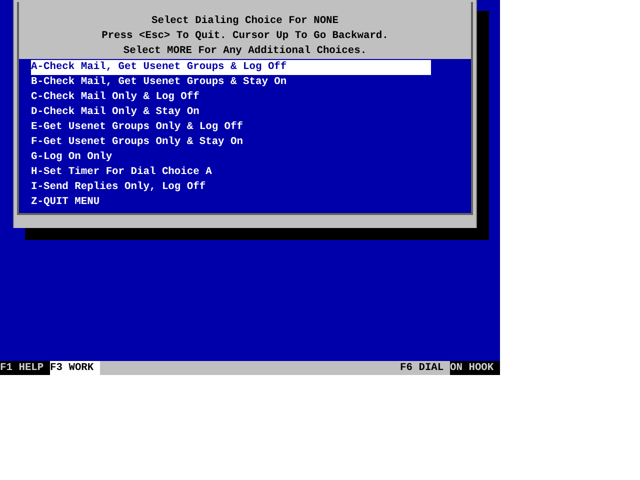 Image resolution: width=640 pixels, height=480 pixels. I want to click on menu-item: A-Check Mail, Get Usenet Groups & Log Off, so click(231, 67).